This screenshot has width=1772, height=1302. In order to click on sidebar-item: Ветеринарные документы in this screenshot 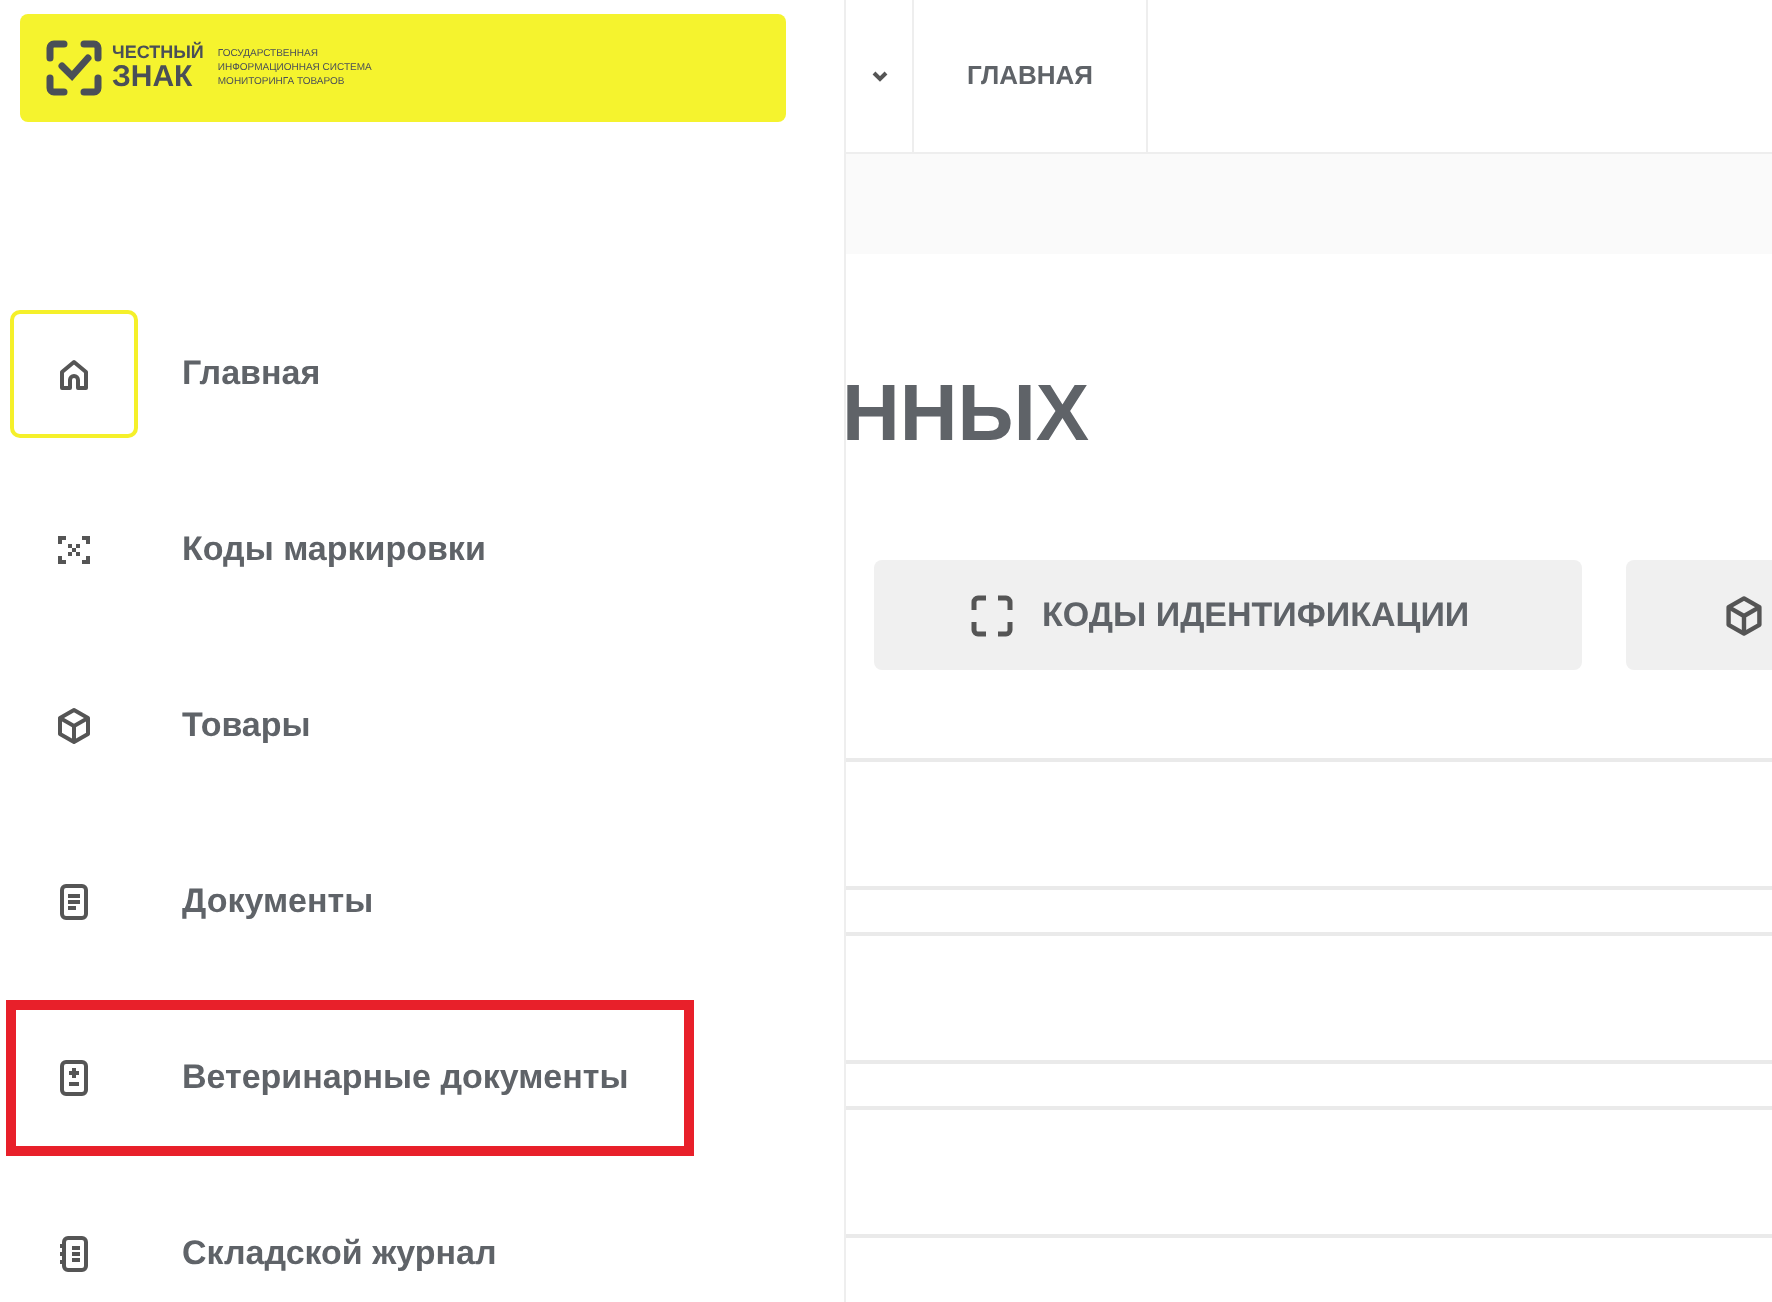, I will do `click(422, 1078)`.